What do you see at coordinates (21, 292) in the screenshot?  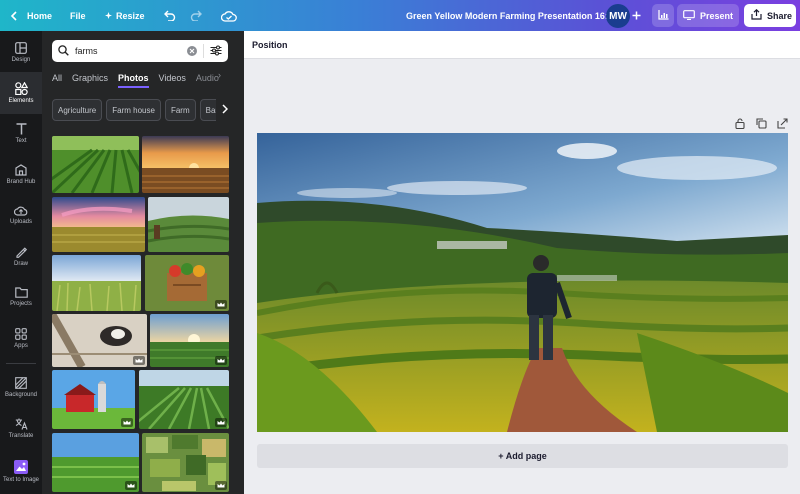 I see `projects-icon` at bounding box center [21, 292].